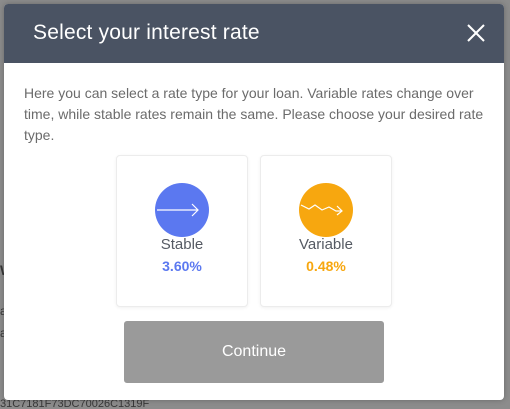  Describe the element at coordinates (254, 352) in the screenshot. I see `continue-button: Continue` at that location.